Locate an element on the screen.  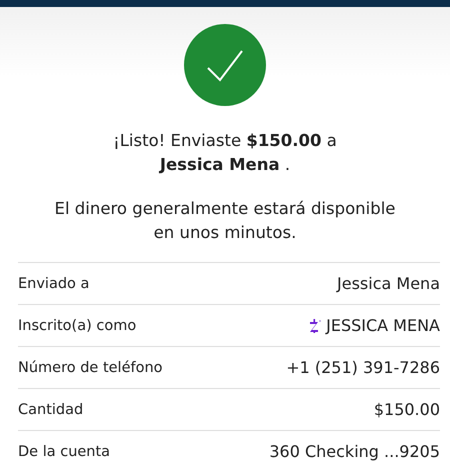
availability-note: El dinero generalmente estará disponible en unos minutos. is located at coordinates (225, 221).